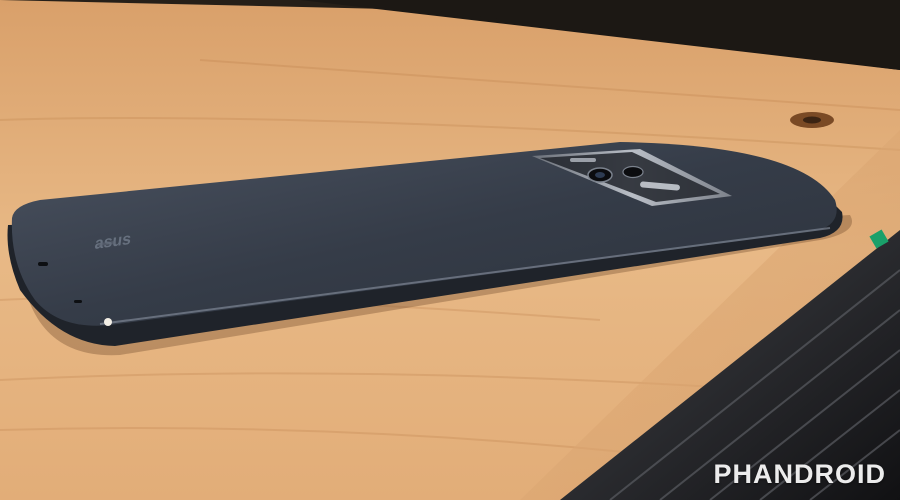  Describe the element at coordinates (78, 301) in the screenshot. I see `side-button` at that location.